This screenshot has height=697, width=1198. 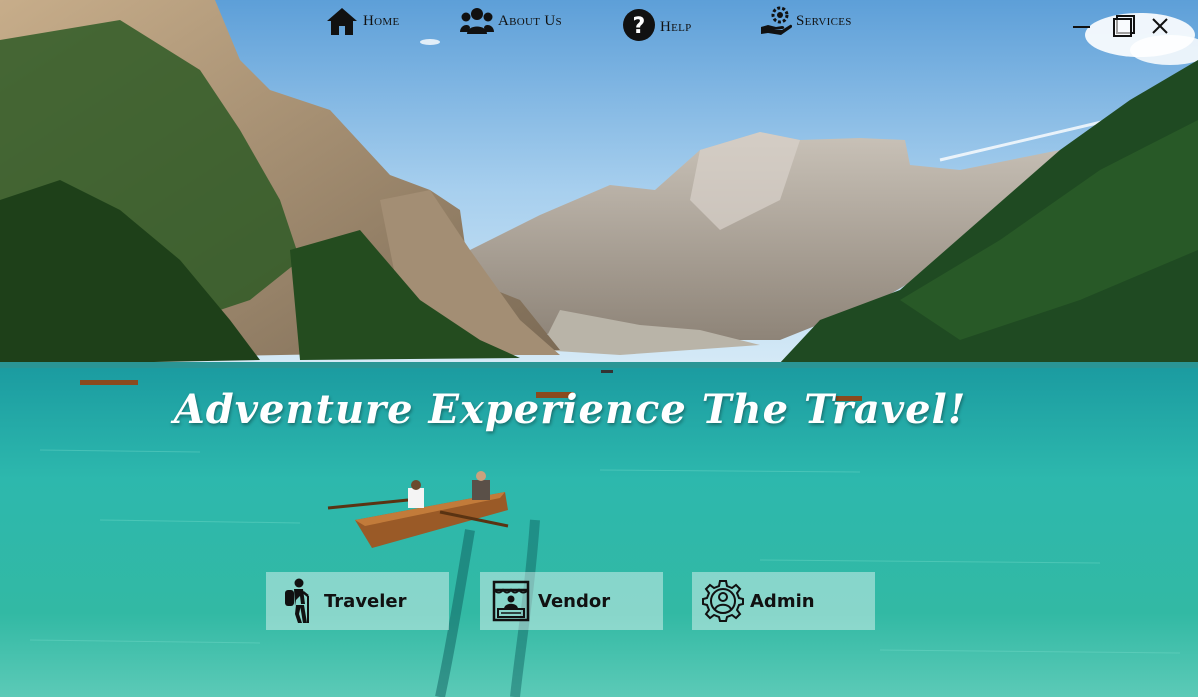 I want to click on top-navigation: Home About Us ? Help Services, so click(x=599, y=24).